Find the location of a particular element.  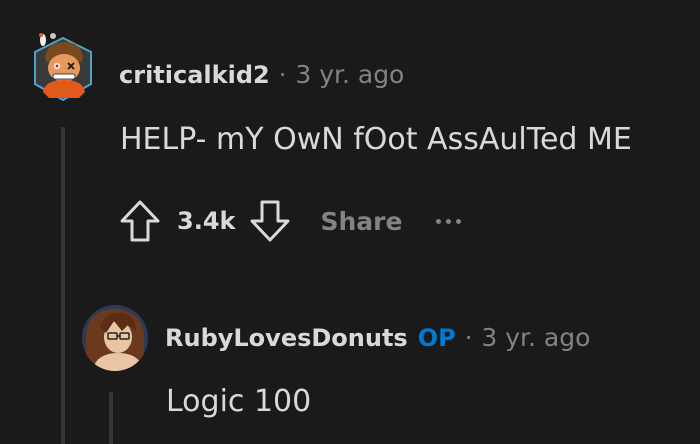

comment-actions: 3.4k Share is located at coordinates (291, 221).